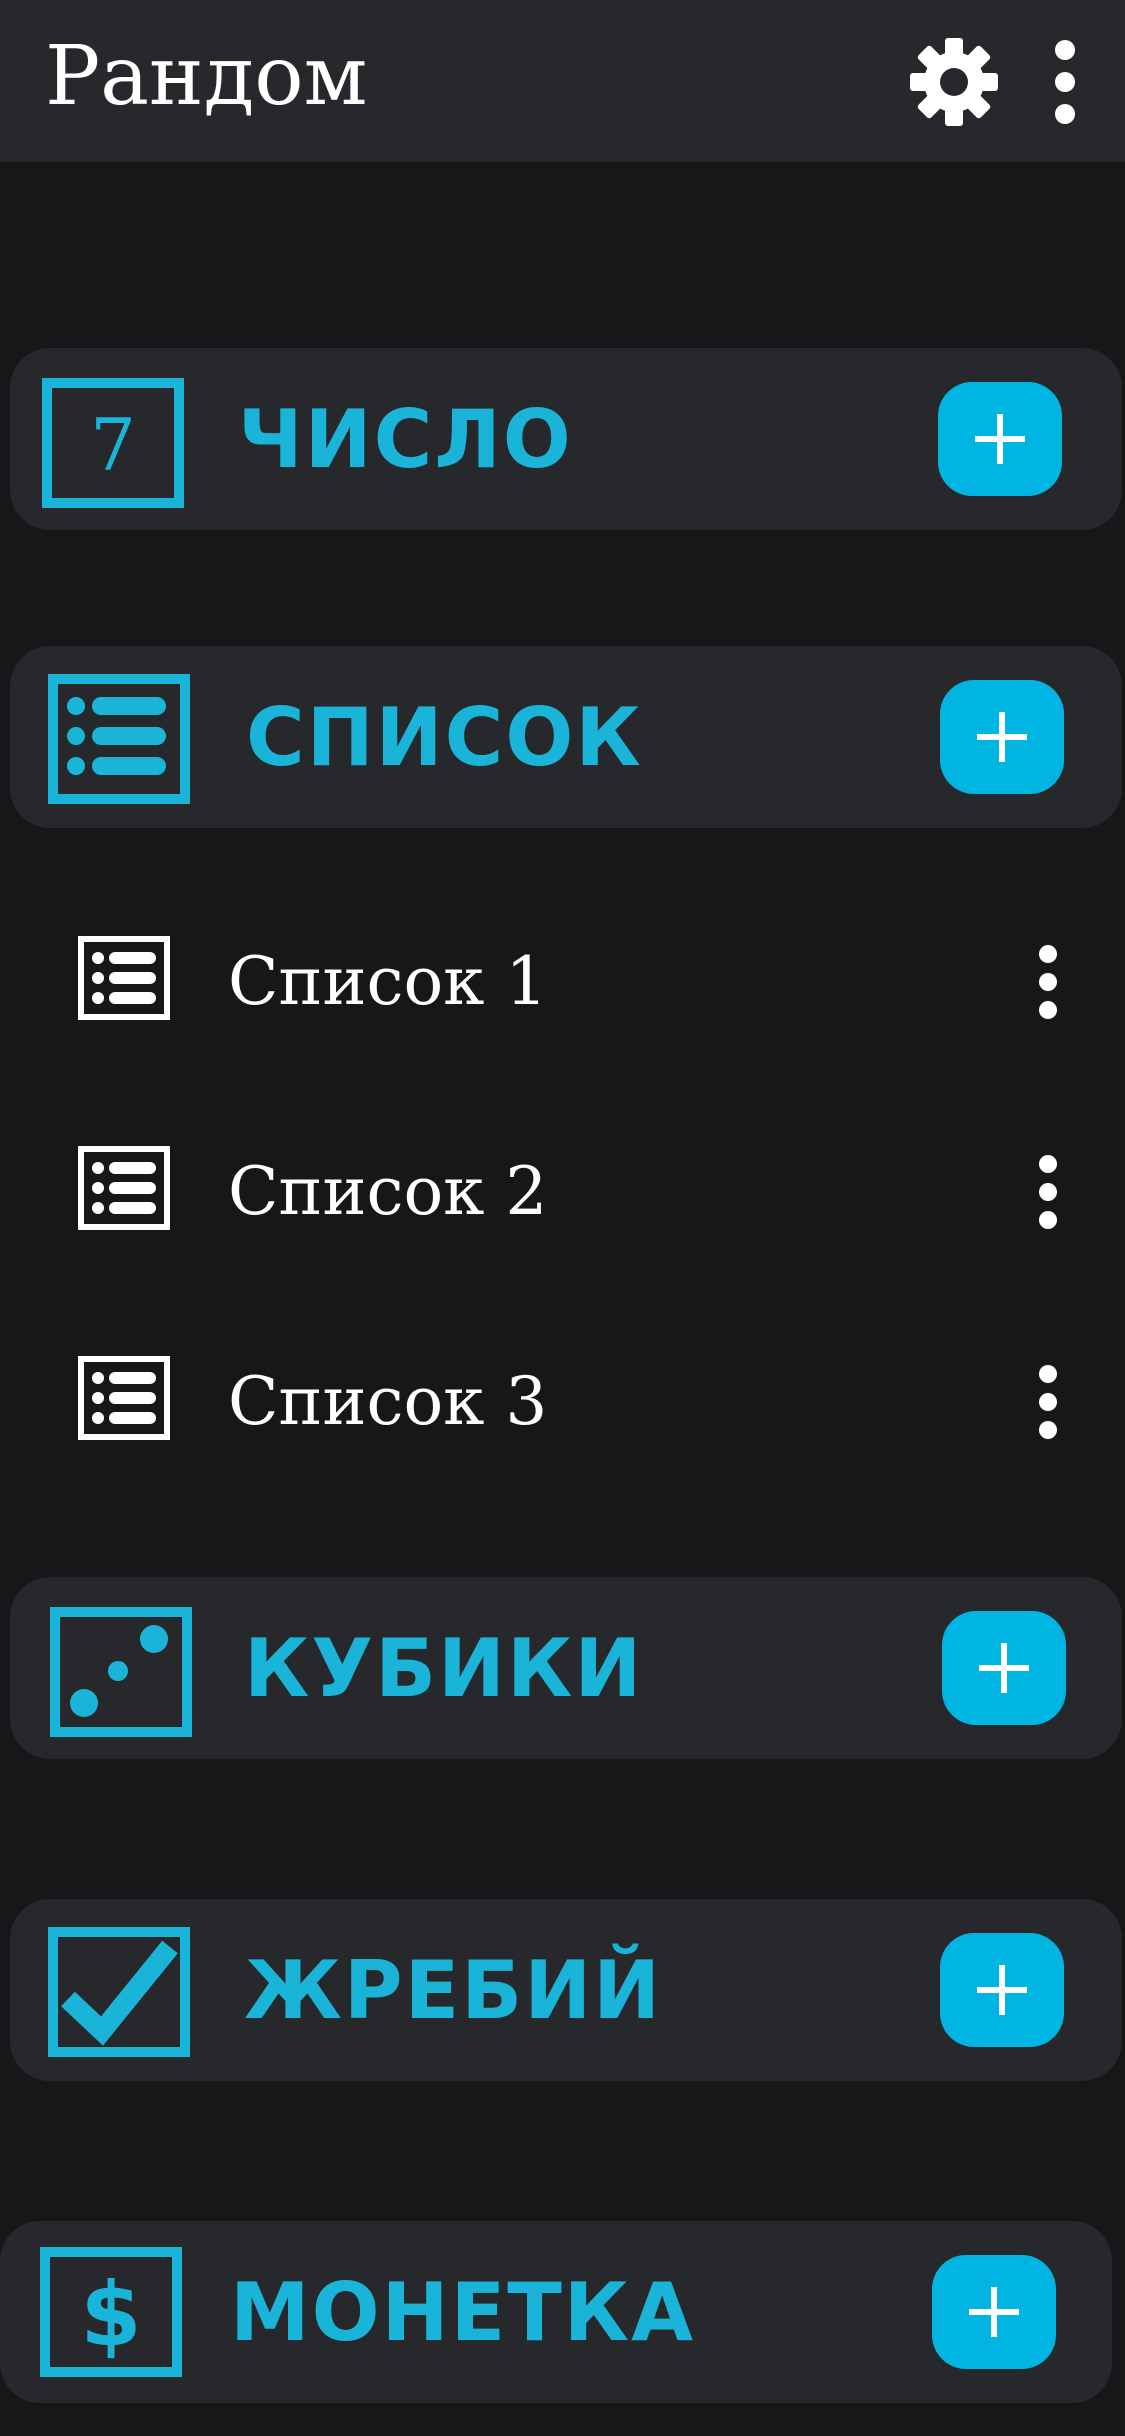 The image size is (1125, 2436). I want to click on section-lots-label: ЖРЕБИЙ, so click(453, 1990).